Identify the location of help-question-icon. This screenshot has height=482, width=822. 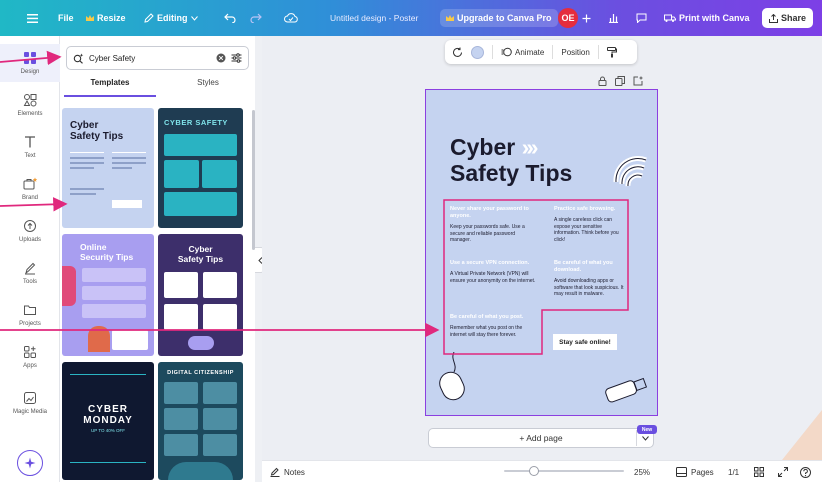
(805, 472).